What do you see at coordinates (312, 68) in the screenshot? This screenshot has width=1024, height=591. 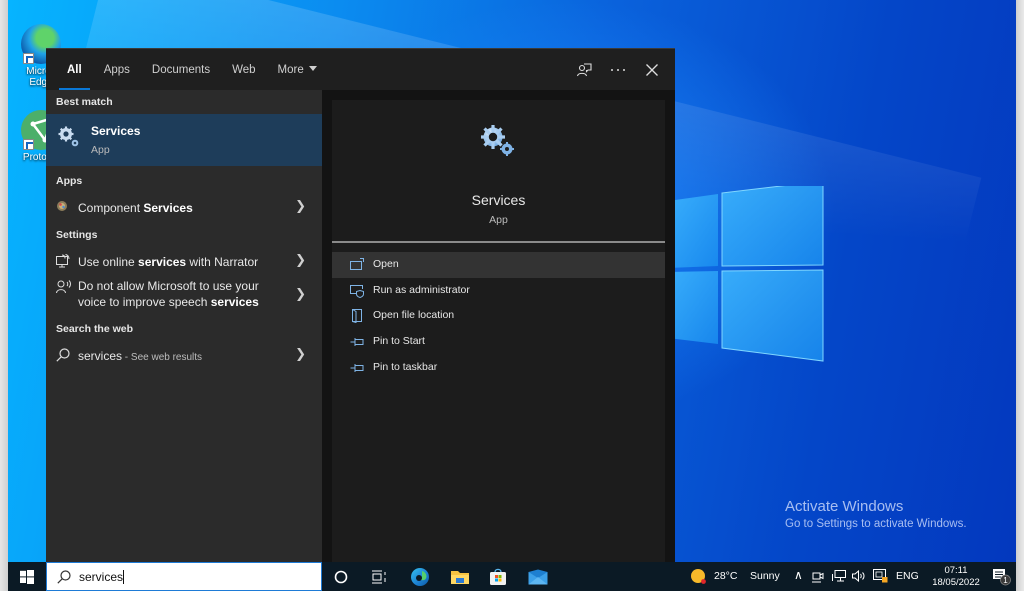 I see `caret-down-icon` at bounding box center [312, 68].